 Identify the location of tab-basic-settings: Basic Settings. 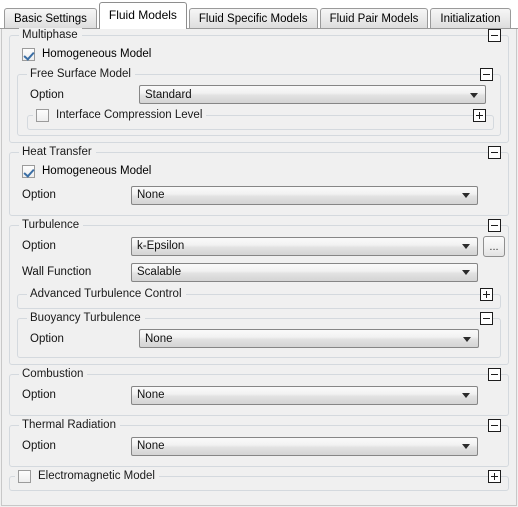
(50, 18).